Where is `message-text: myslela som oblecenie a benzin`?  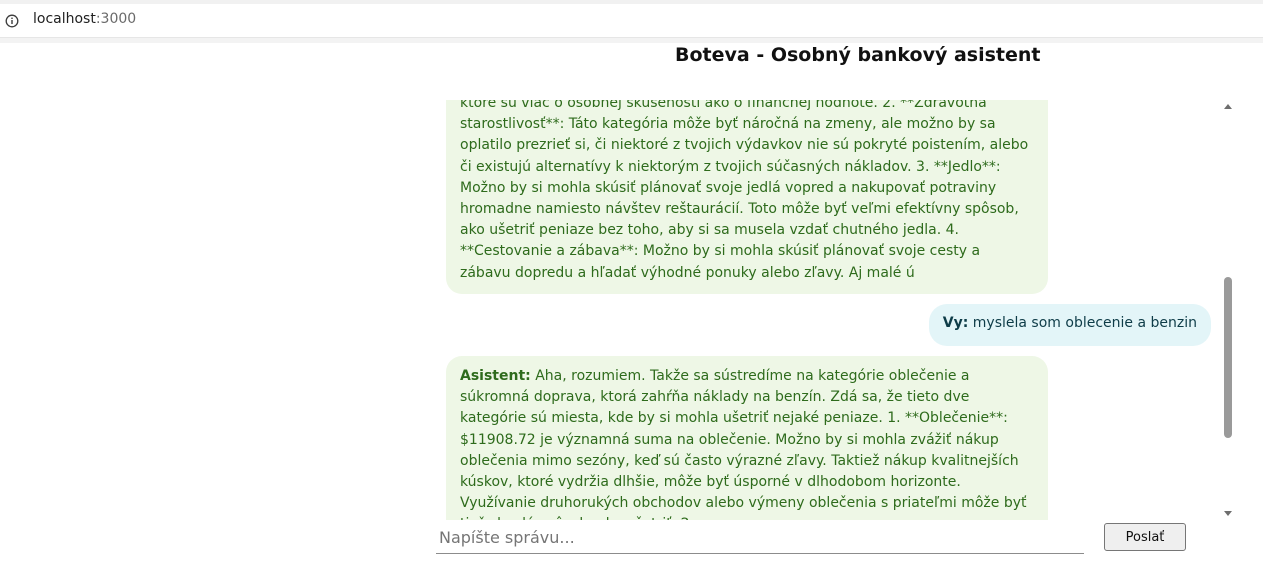 message-text: myslela som oblecenie a benzin is located at coordinates (1084, 323).